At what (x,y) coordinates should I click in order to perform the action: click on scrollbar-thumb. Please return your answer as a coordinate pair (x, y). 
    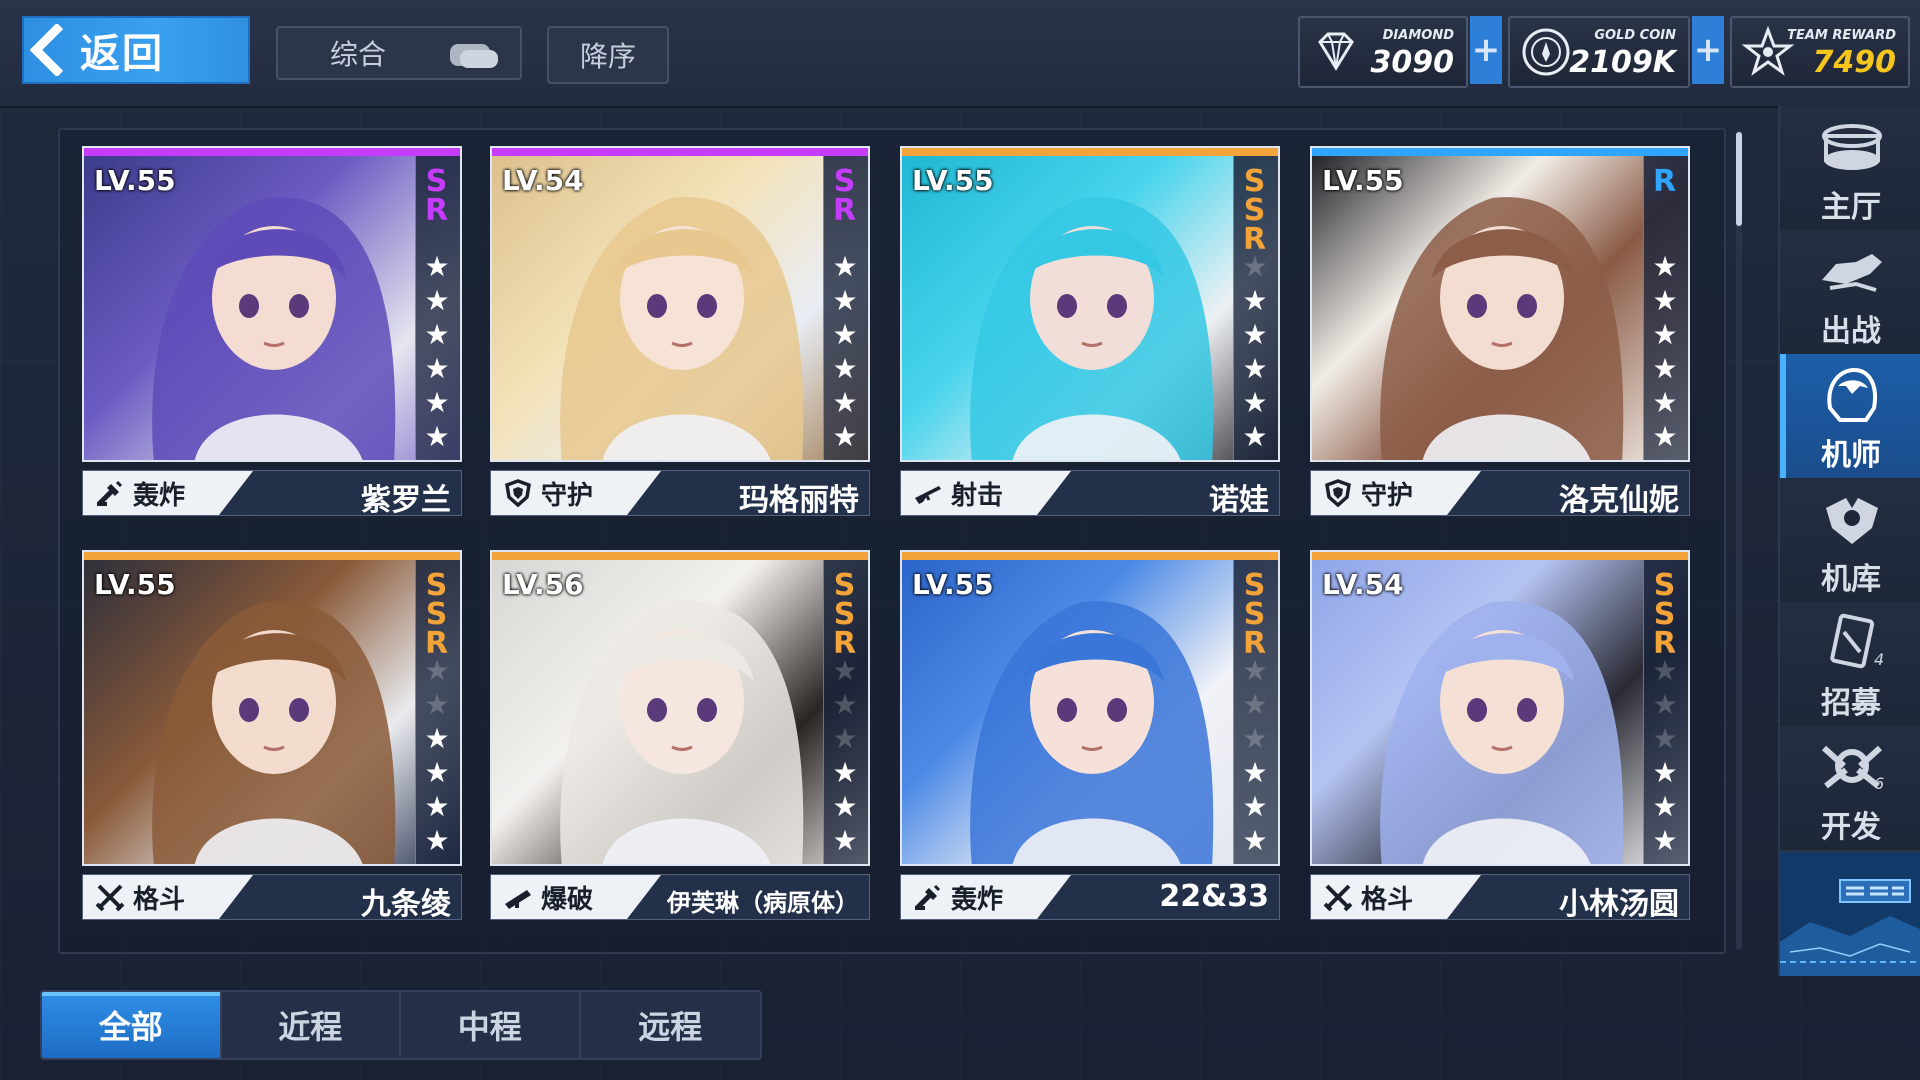
    Looking at the image, I should click on (1739, 179).